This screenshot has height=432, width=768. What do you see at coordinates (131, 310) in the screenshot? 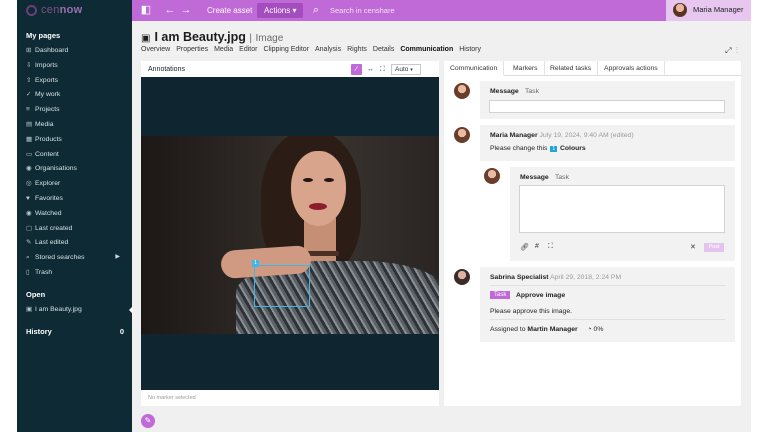
I see `active-indicator` at bounding box center [131, 310].